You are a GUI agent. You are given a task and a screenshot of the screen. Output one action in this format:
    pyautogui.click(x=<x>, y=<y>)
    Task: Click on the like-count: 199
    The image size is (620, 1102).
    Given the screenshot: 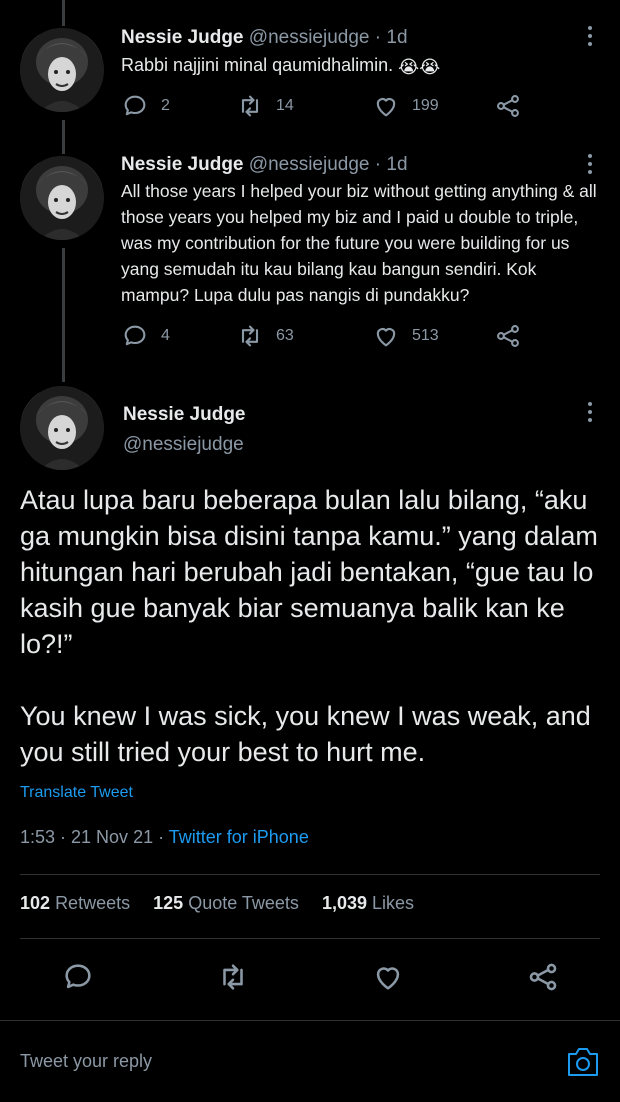 What is the action you would take?
    pyautogui.click(x=425, y=105)
    